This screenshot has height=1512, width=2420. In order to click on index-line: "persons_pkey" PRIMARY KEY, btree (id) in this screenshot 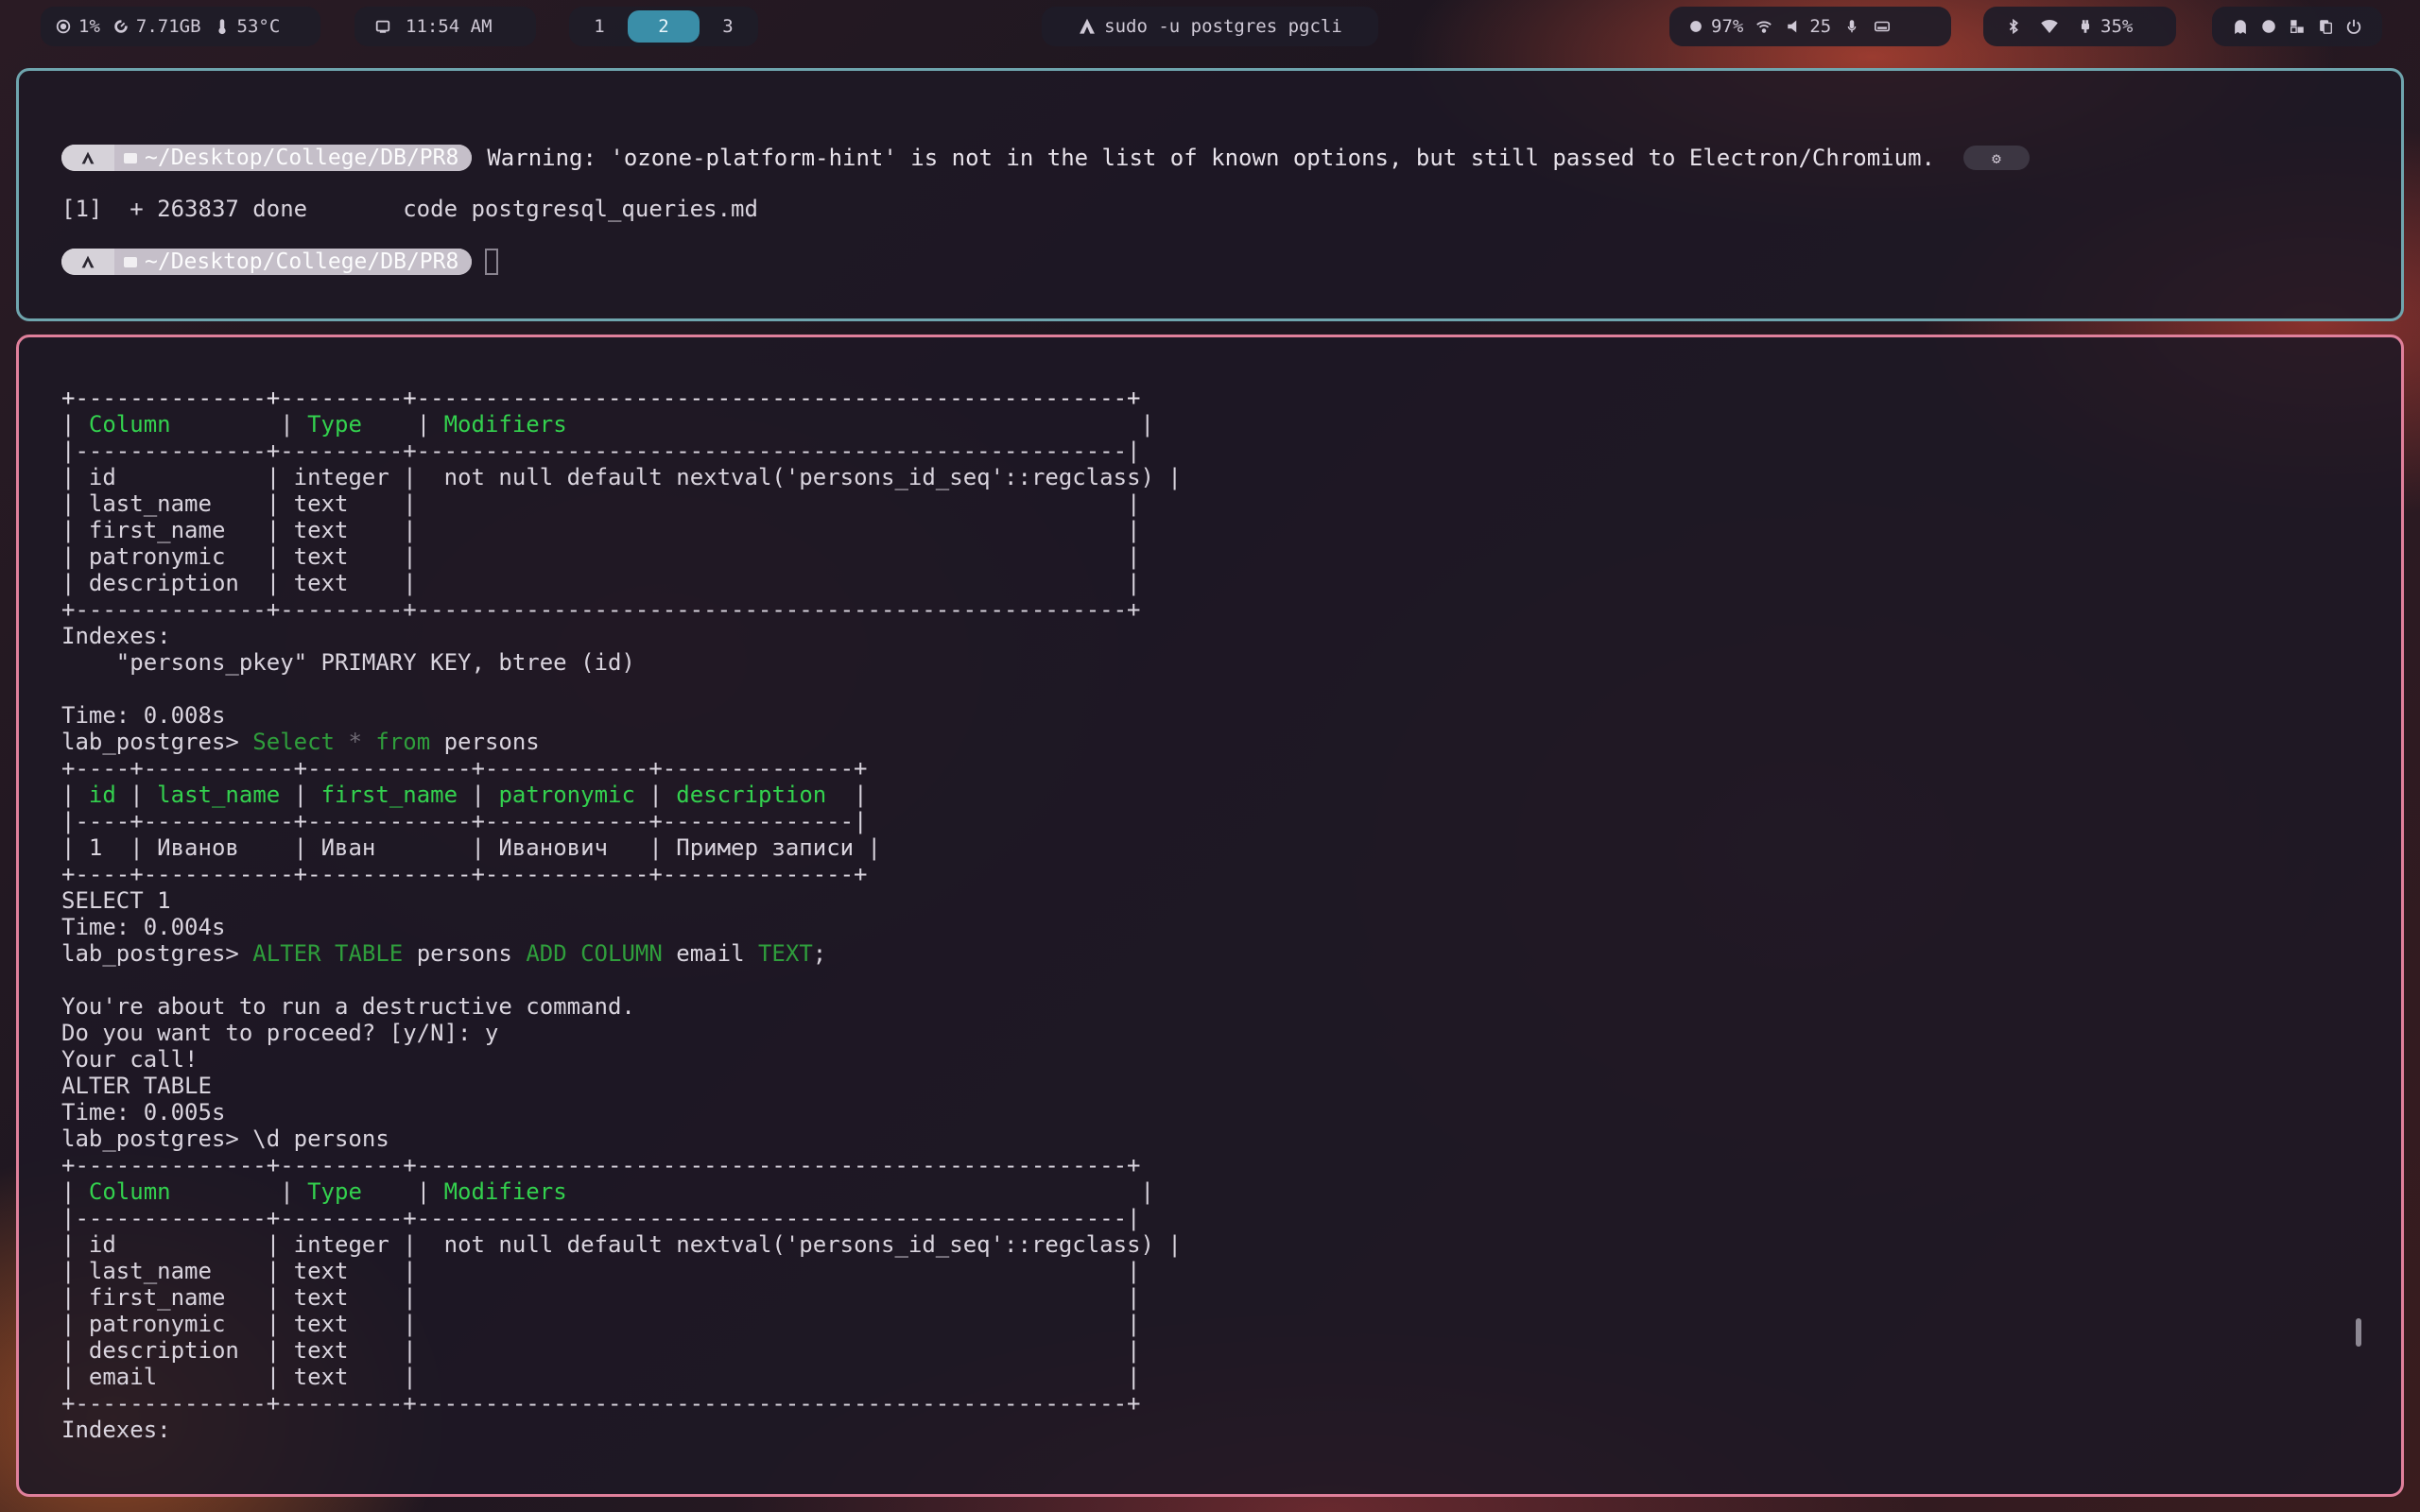, I will do `click(348, 662)`.